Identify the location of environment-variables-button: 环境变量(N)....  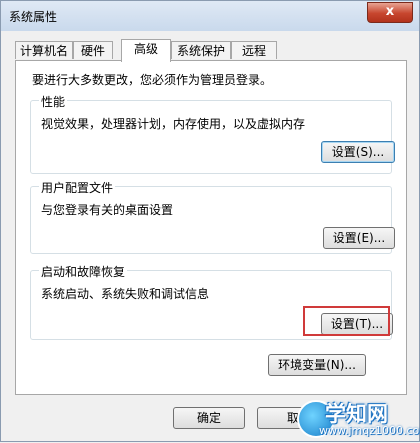
(317, 365).